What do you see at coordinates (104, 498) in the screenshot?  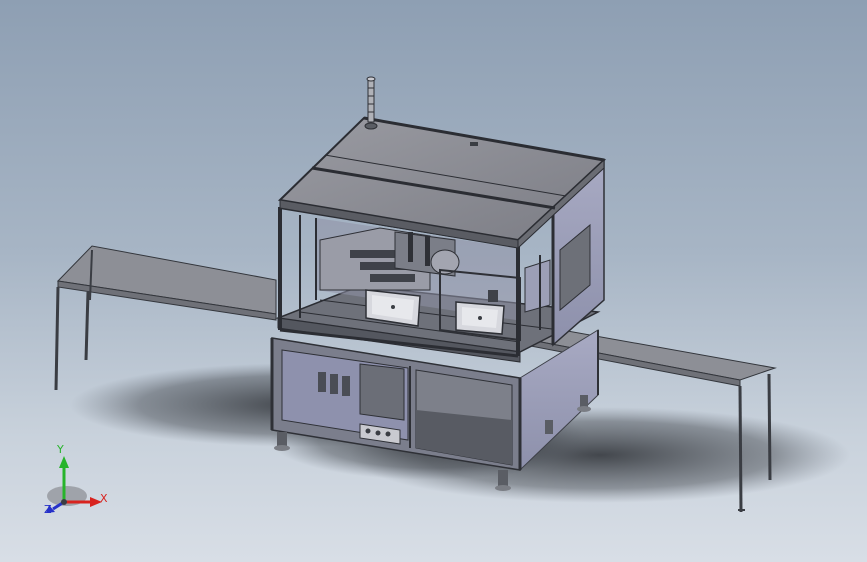 I see `x-axis-label: X` at bounding box center [104, 498].